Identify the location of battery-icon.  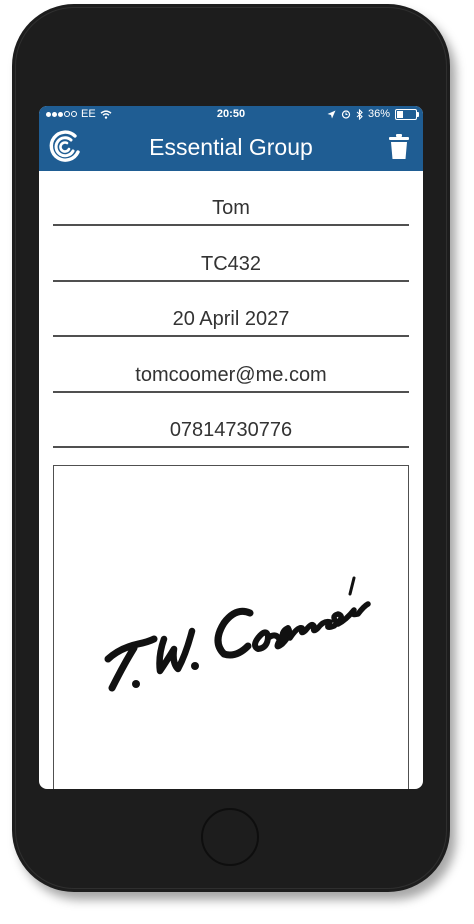
(407, 114).